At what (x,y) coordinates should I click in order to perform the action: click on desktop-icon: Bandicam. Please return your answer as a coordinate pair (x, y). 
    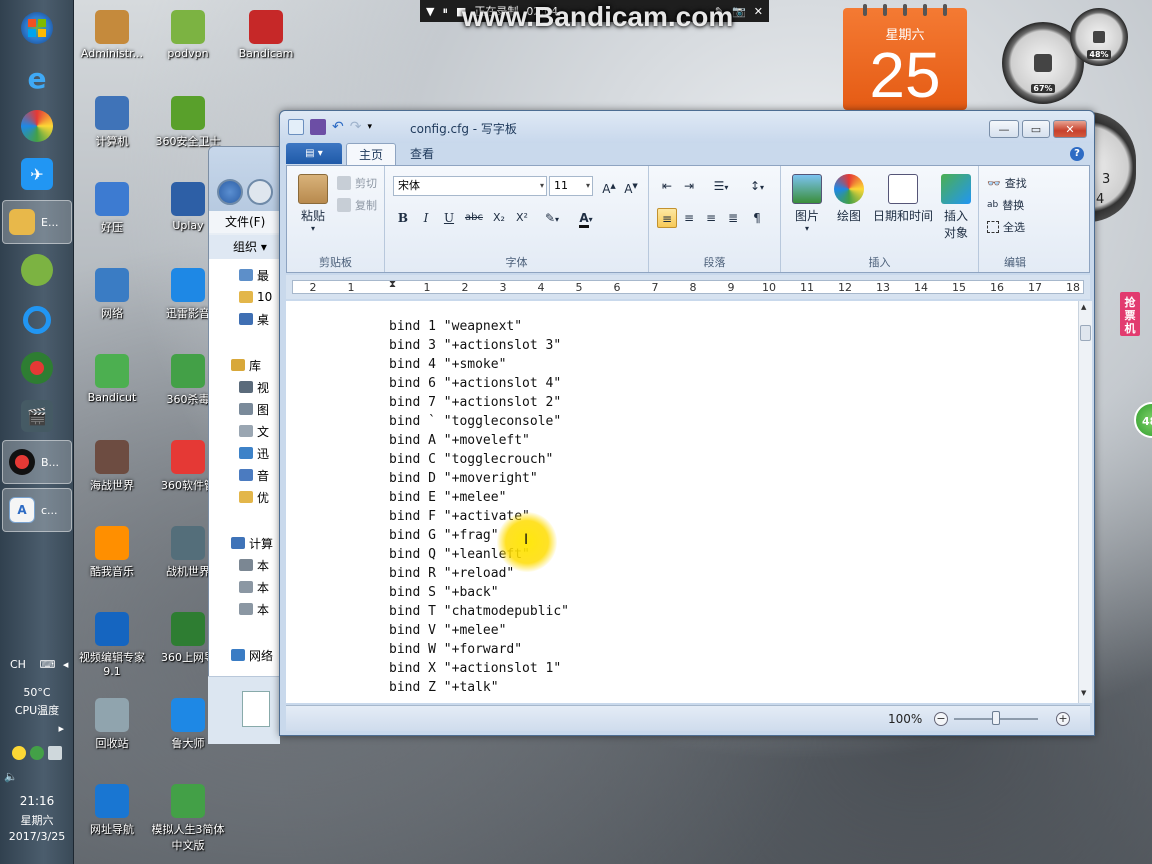
    Looking at the image, I should click on (266, 35).